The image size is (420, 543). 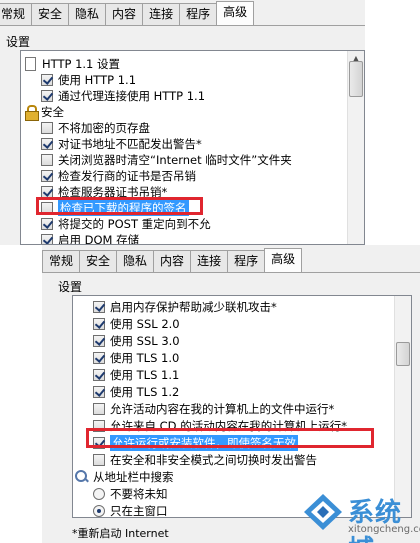 I want to click on option-label: 检查发行商的证书是否吊销, so click(x=127, y=175).